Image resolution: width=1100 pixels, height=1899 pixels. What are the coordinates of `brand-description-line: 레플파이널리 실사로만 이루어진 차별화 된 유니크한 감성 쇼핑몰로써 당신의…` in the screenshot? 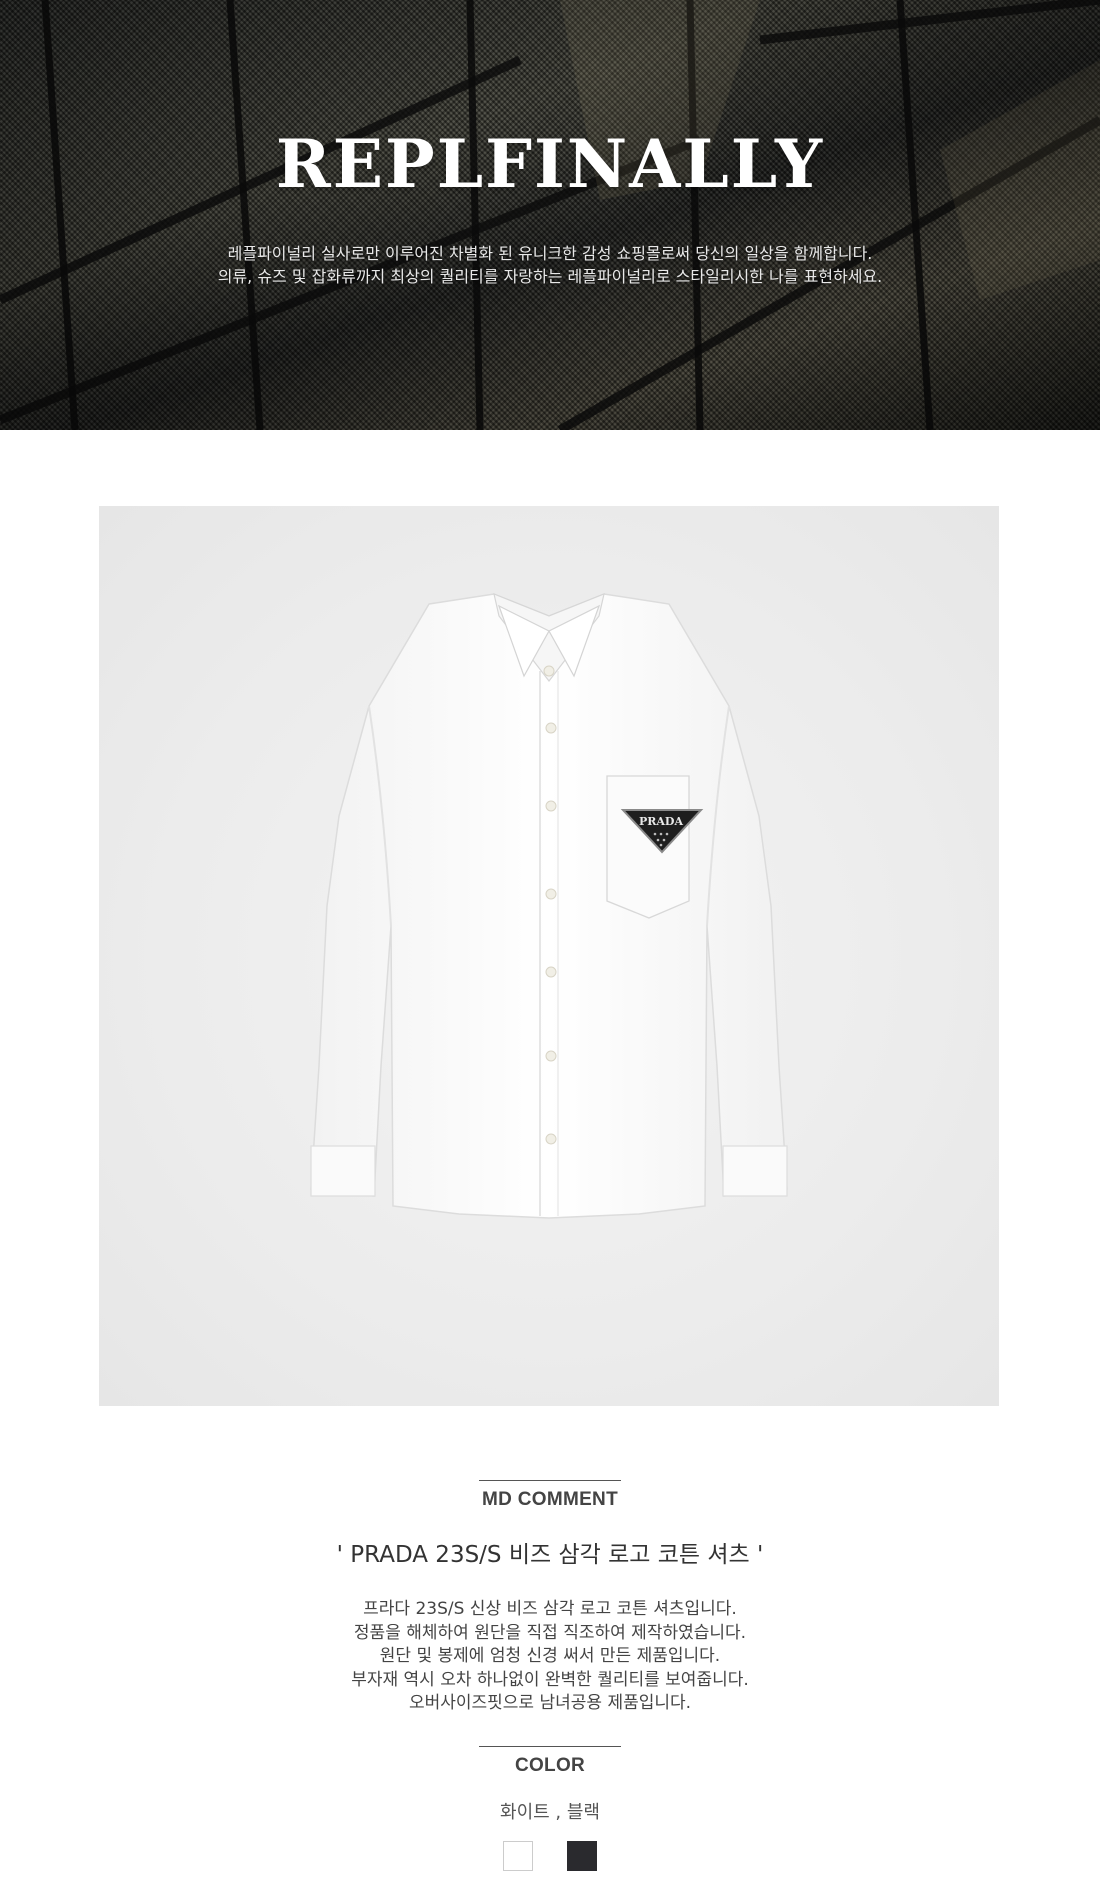 It's located at (550, 253).